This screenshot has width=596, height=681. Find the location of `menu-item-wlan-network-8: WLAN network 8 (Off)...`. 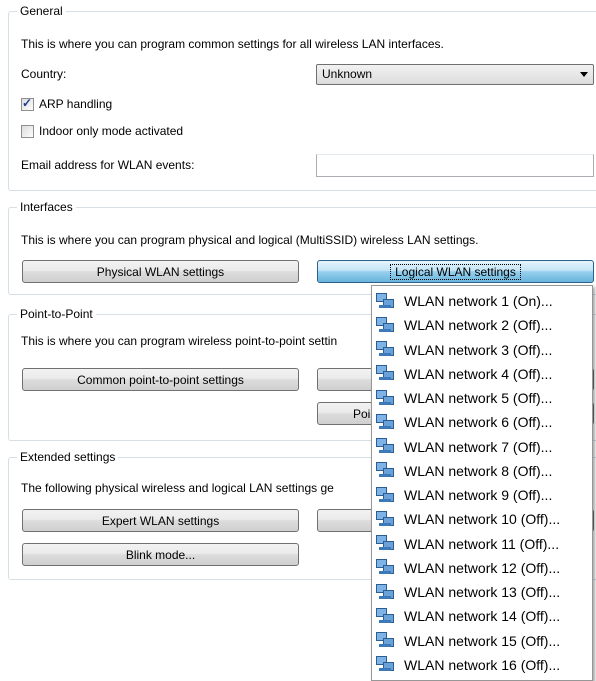

menu-item-wlan-network-8: WLAN network 8 (Off)... is located at coordinates (482, 471).